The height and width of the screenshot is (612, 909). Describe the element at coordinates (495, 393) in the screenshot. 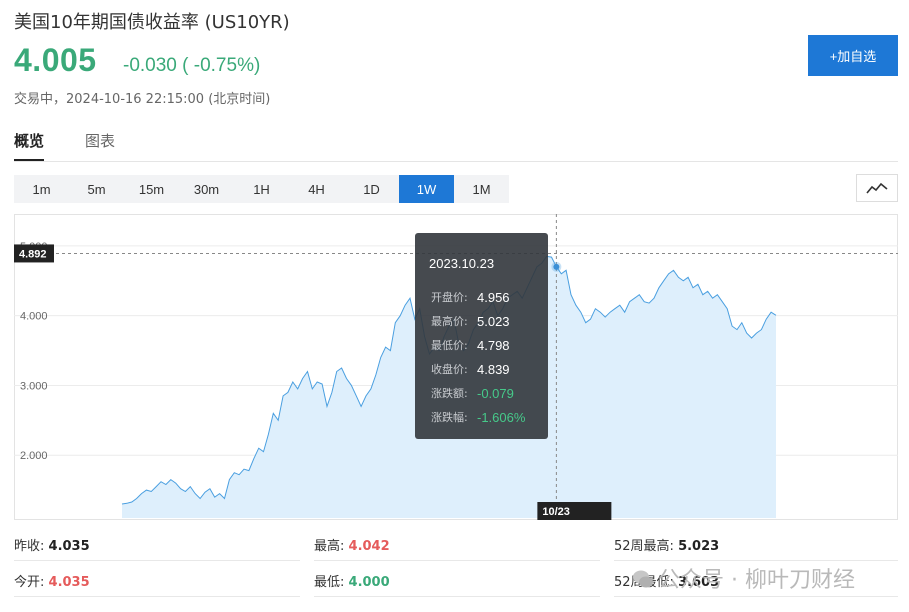

I see `tooltip-value: -0.079` at that location.